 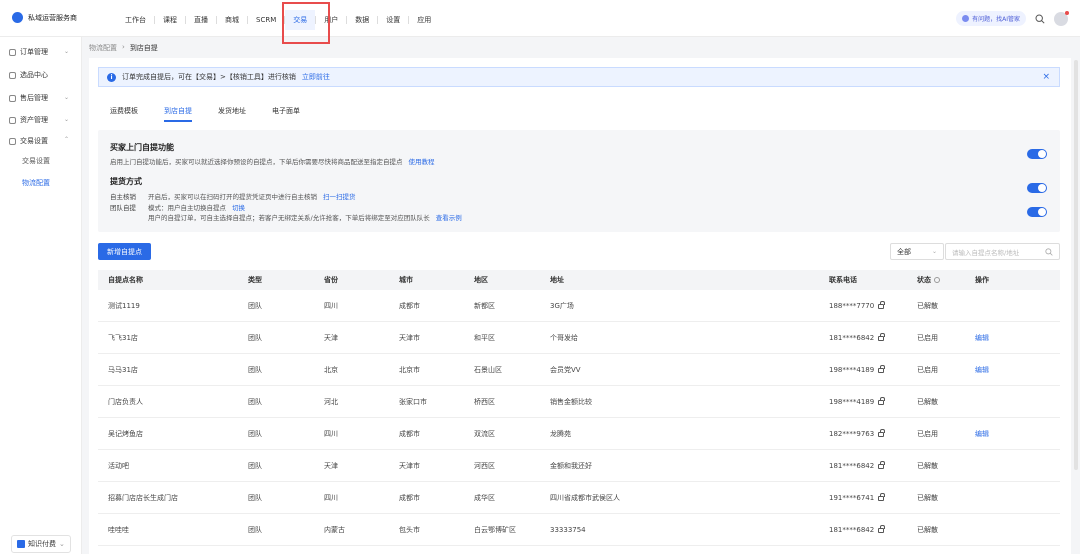 I want to click on ai-assistant-button: 有问题，找AI管家, so click(x=991, y=18).